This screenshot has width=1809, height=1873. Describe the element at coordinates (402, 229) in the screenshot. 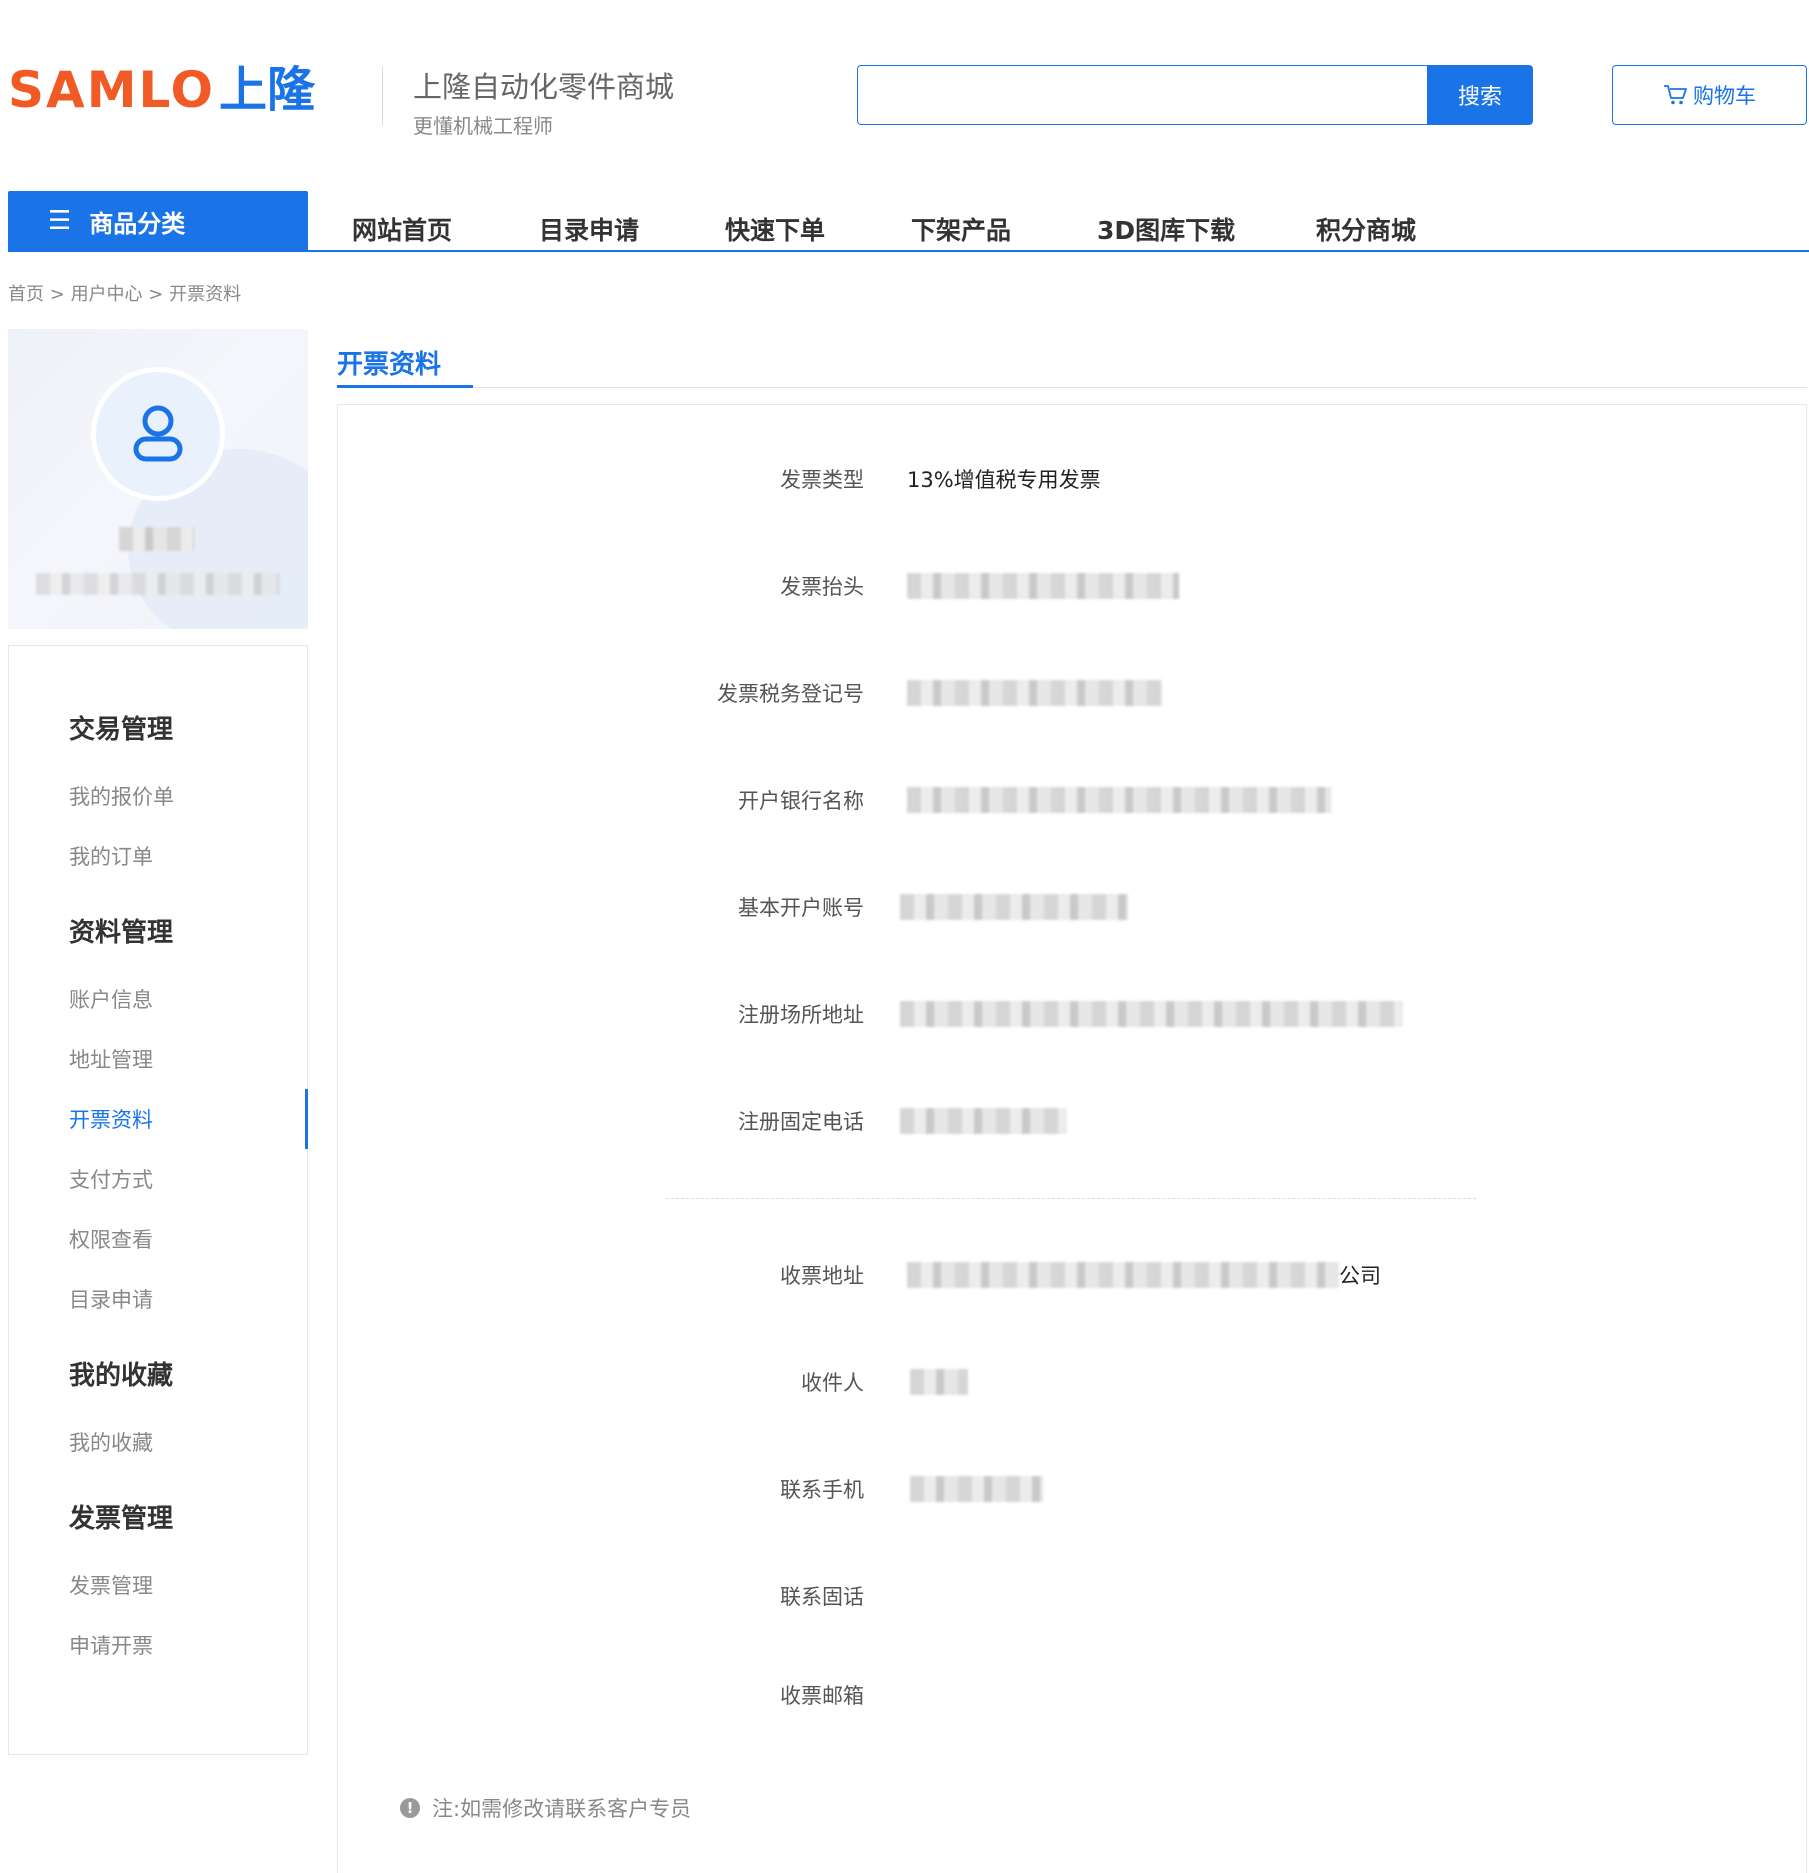

I see `nav-home: 网站首页` at that location.